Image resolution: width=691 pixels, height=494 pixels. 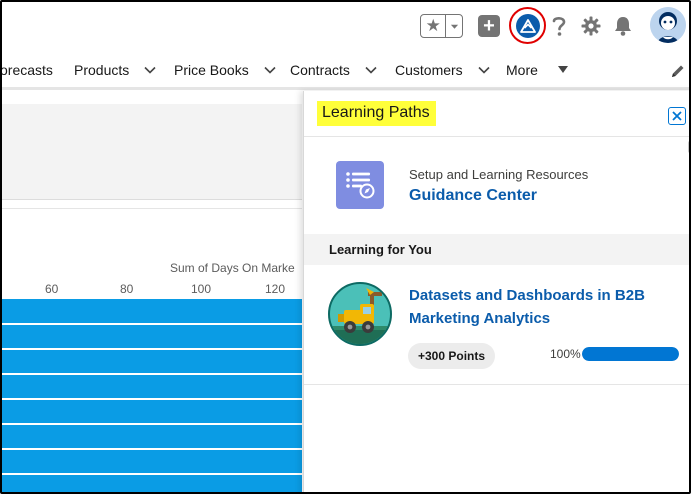 What do you see at coordinates (562, 69) in the screenshot?
I see `caret-down-icon` at bounding box center [562, 69].